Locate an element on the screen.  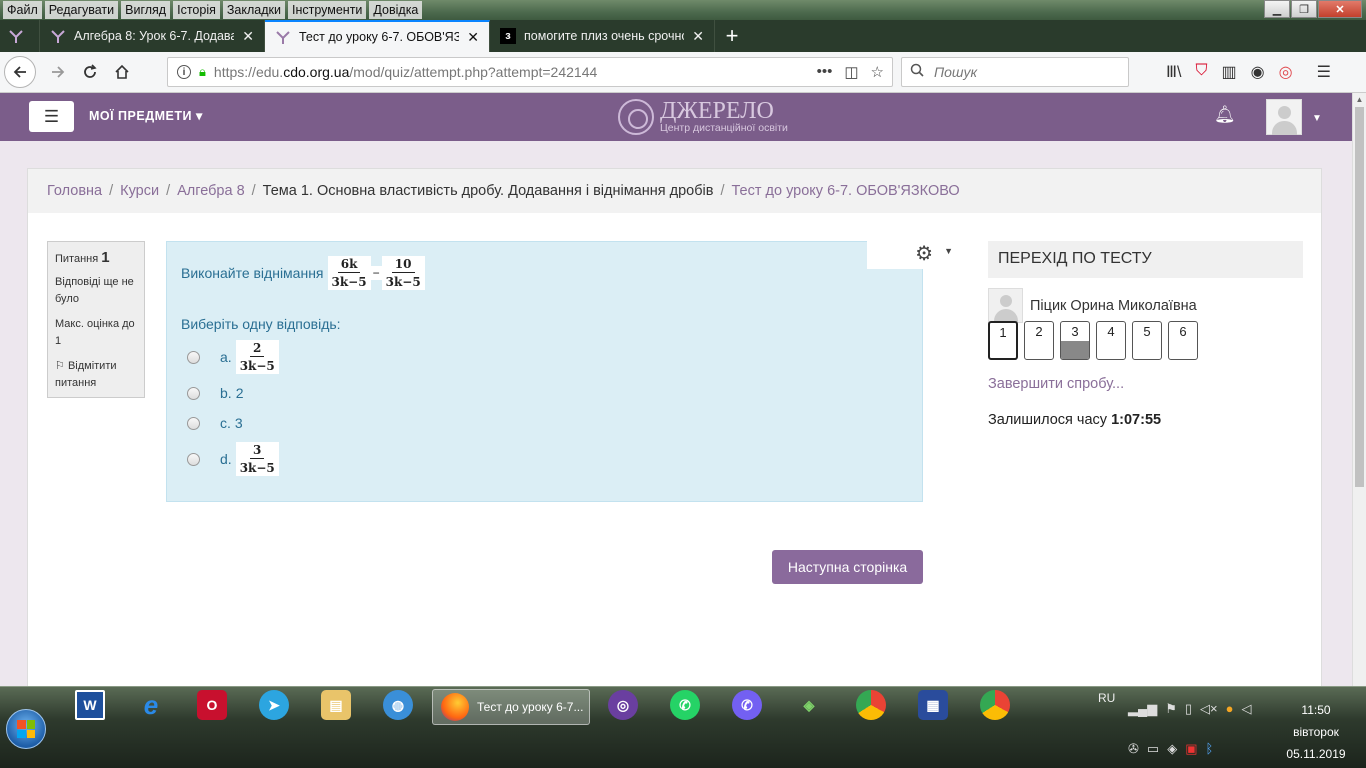
answer-option-a: a. 2 3k−5 is located at coordinates (233, 357).